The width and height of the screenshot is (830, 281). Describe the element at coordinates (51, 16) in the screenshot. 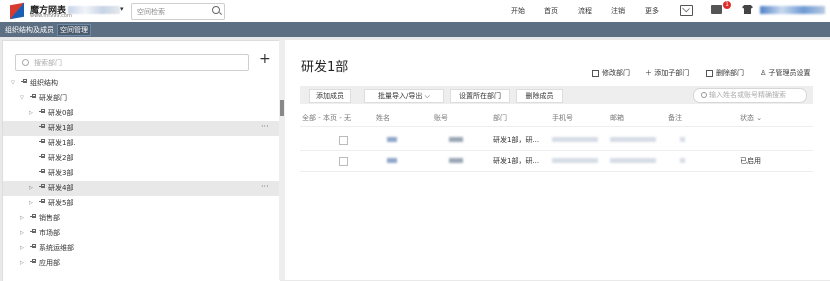

I see `logo-url: www.mf999.com` at that location.